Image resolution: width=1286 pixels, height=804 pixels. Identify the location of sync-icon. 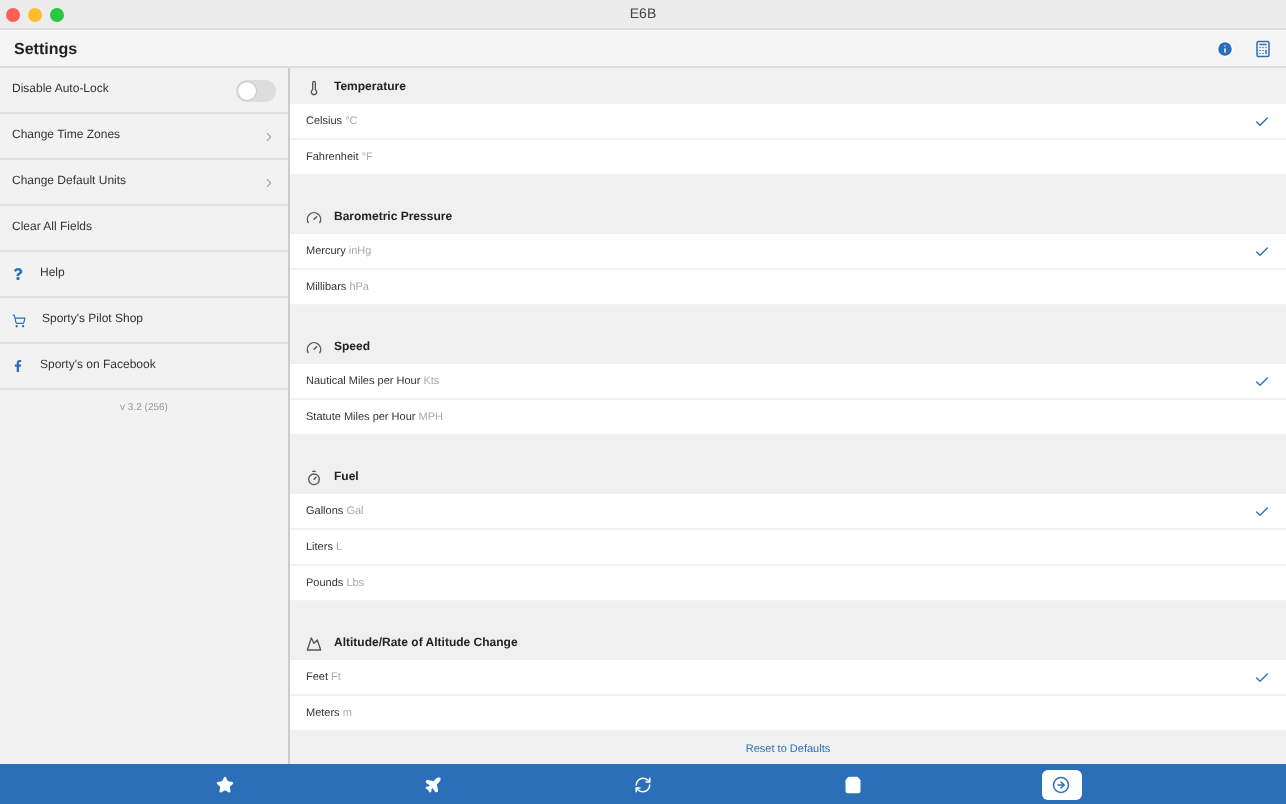
(642, 784).